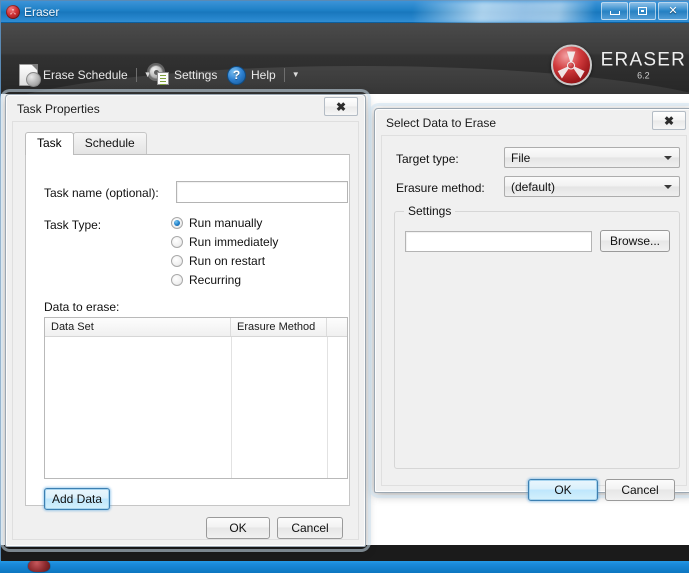 Image resolution: width=689 pixels, height=573 pixels. I want to click on logo-text: ERASER 6.2, so click(643, 65).